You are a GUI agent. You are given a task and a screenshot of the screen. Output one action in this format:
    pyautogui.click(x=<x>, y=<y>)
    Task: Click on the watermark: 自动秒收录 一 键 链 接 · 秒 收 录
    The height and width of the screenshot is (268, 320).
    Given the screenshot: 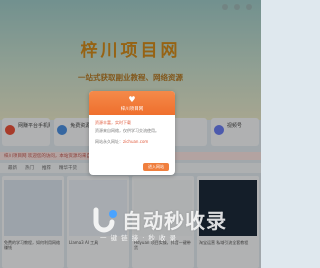 What is the action you would take?
    pyautogui.click(x=173, y=224)
    